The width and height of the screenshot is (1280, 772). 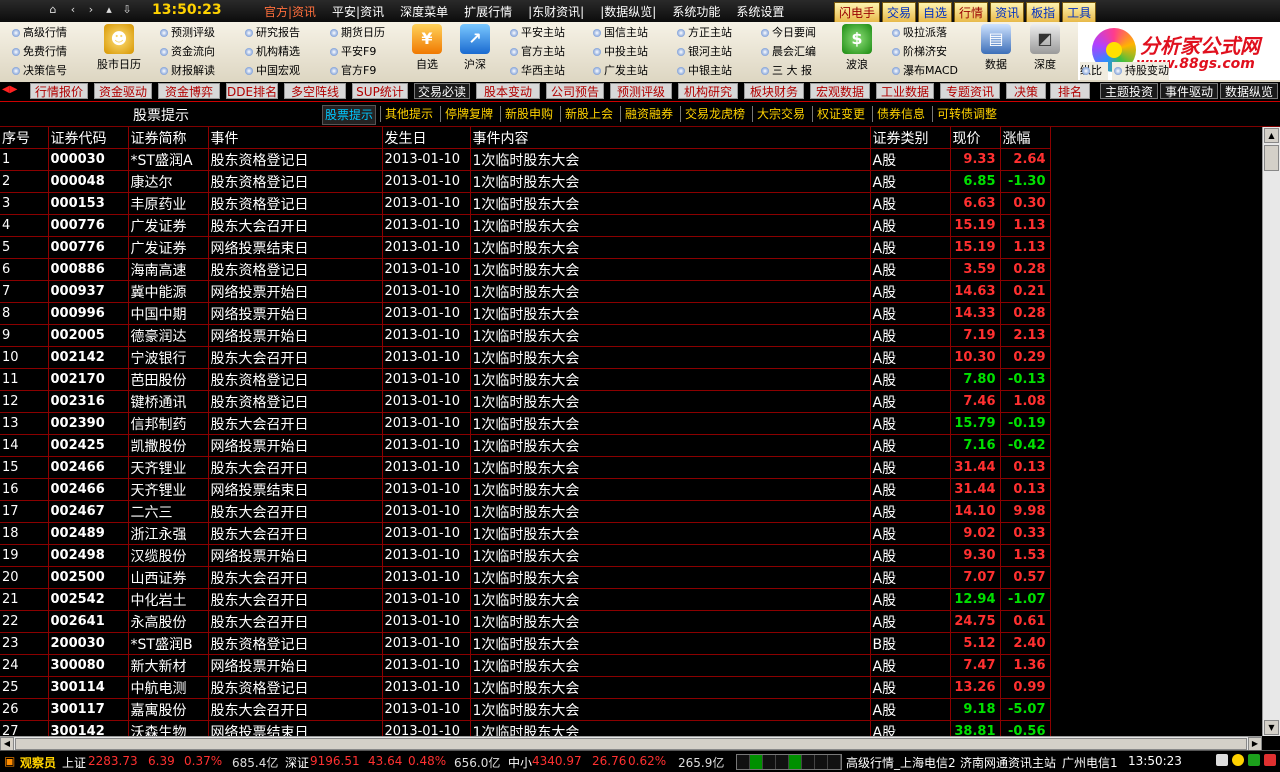 What do you see at coordinates (967, 114) in the screenshot?
I see `subtab-convertible-adjust: 可转债调整` at bounding box center [967, 114].